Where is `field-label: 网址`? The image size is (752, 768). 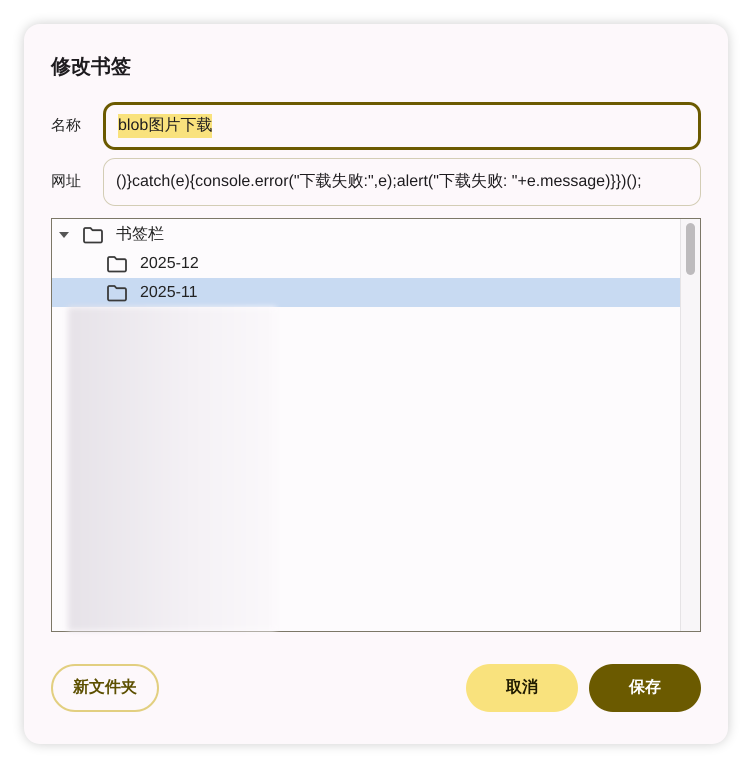
field-label: 网址 is located at coordinates (66, 182).